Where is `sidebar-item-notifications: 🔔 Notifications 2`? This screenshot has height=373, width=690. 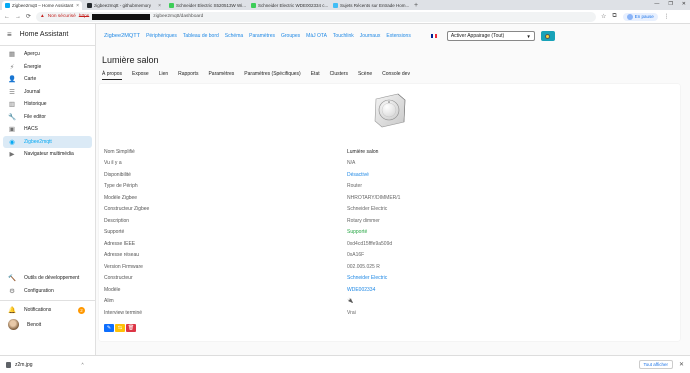 sidebar-item-notifications: 🔔 Notifications 2 is located at coordinates (47, 310).